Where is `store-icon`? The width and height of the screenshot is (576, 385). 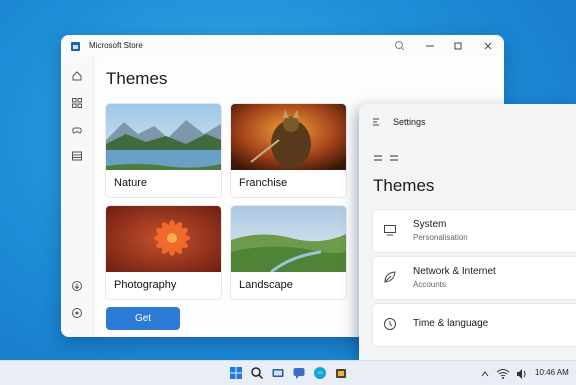 store-icon is located at coordinates (341, 373).